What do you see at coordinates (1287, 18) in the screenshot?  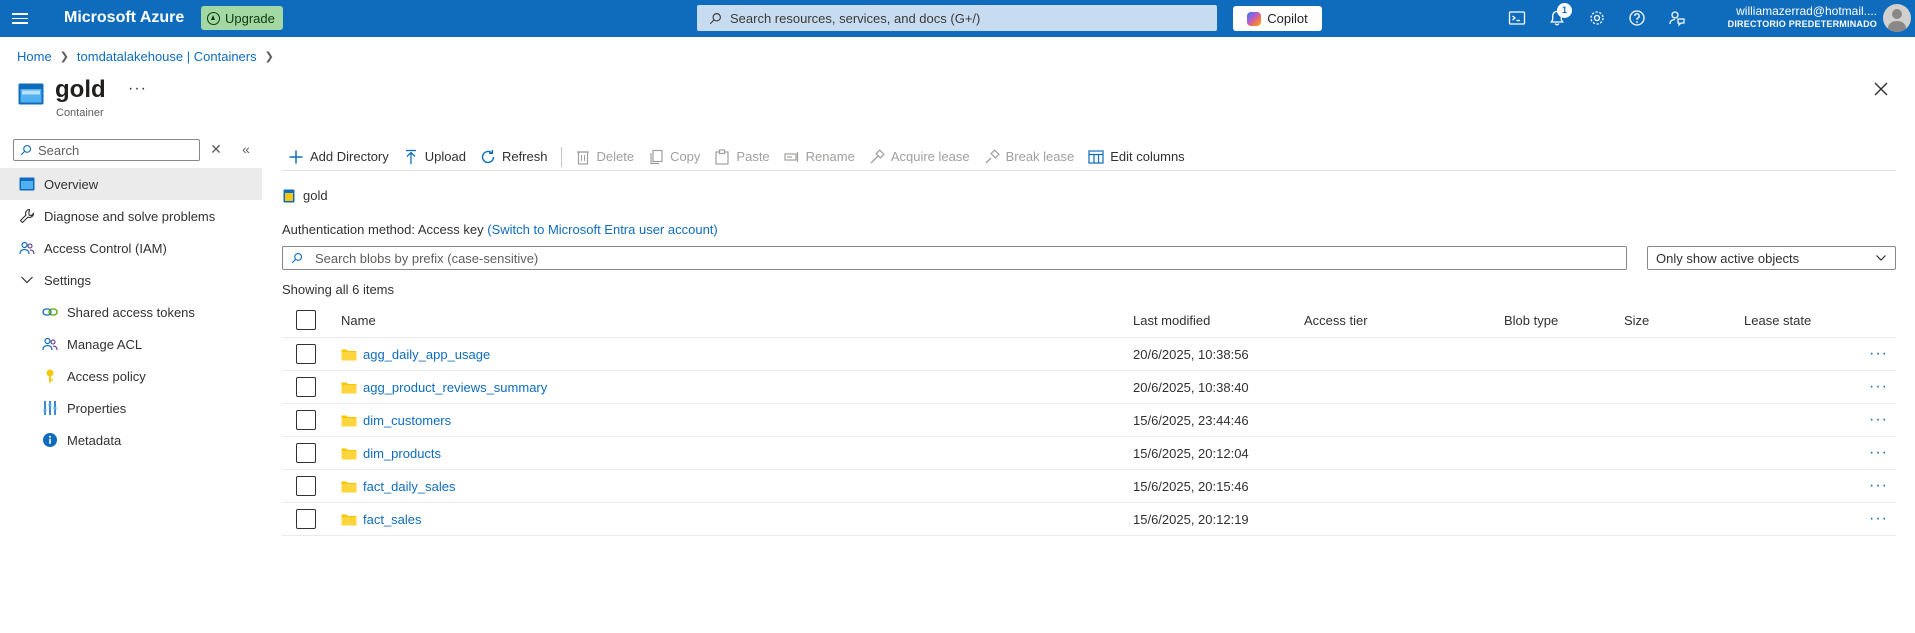 I see `copilot-label: Copilot` at bounding box center [1287, 18].